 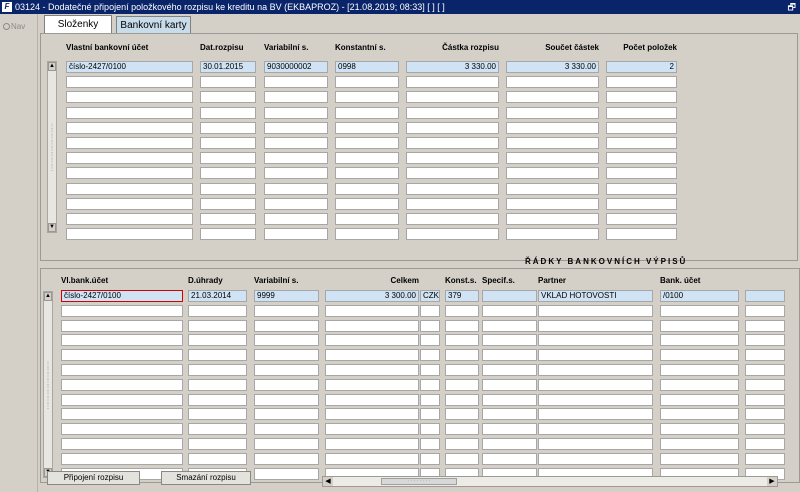 What do you see at coordinates (286, 296) in the screenshot?
I see `table-cell: 9999` at bounding box center [286, 296].